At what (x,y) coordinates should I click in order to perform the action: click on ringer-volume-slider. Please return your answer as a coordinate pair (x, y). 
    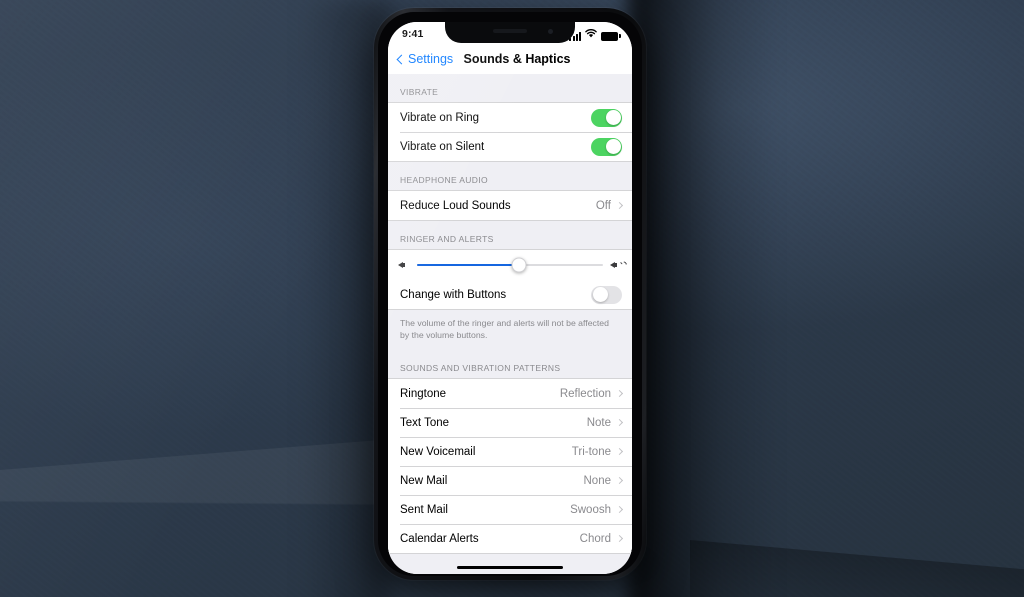
    Looking at the image, I should click on (510, 265).